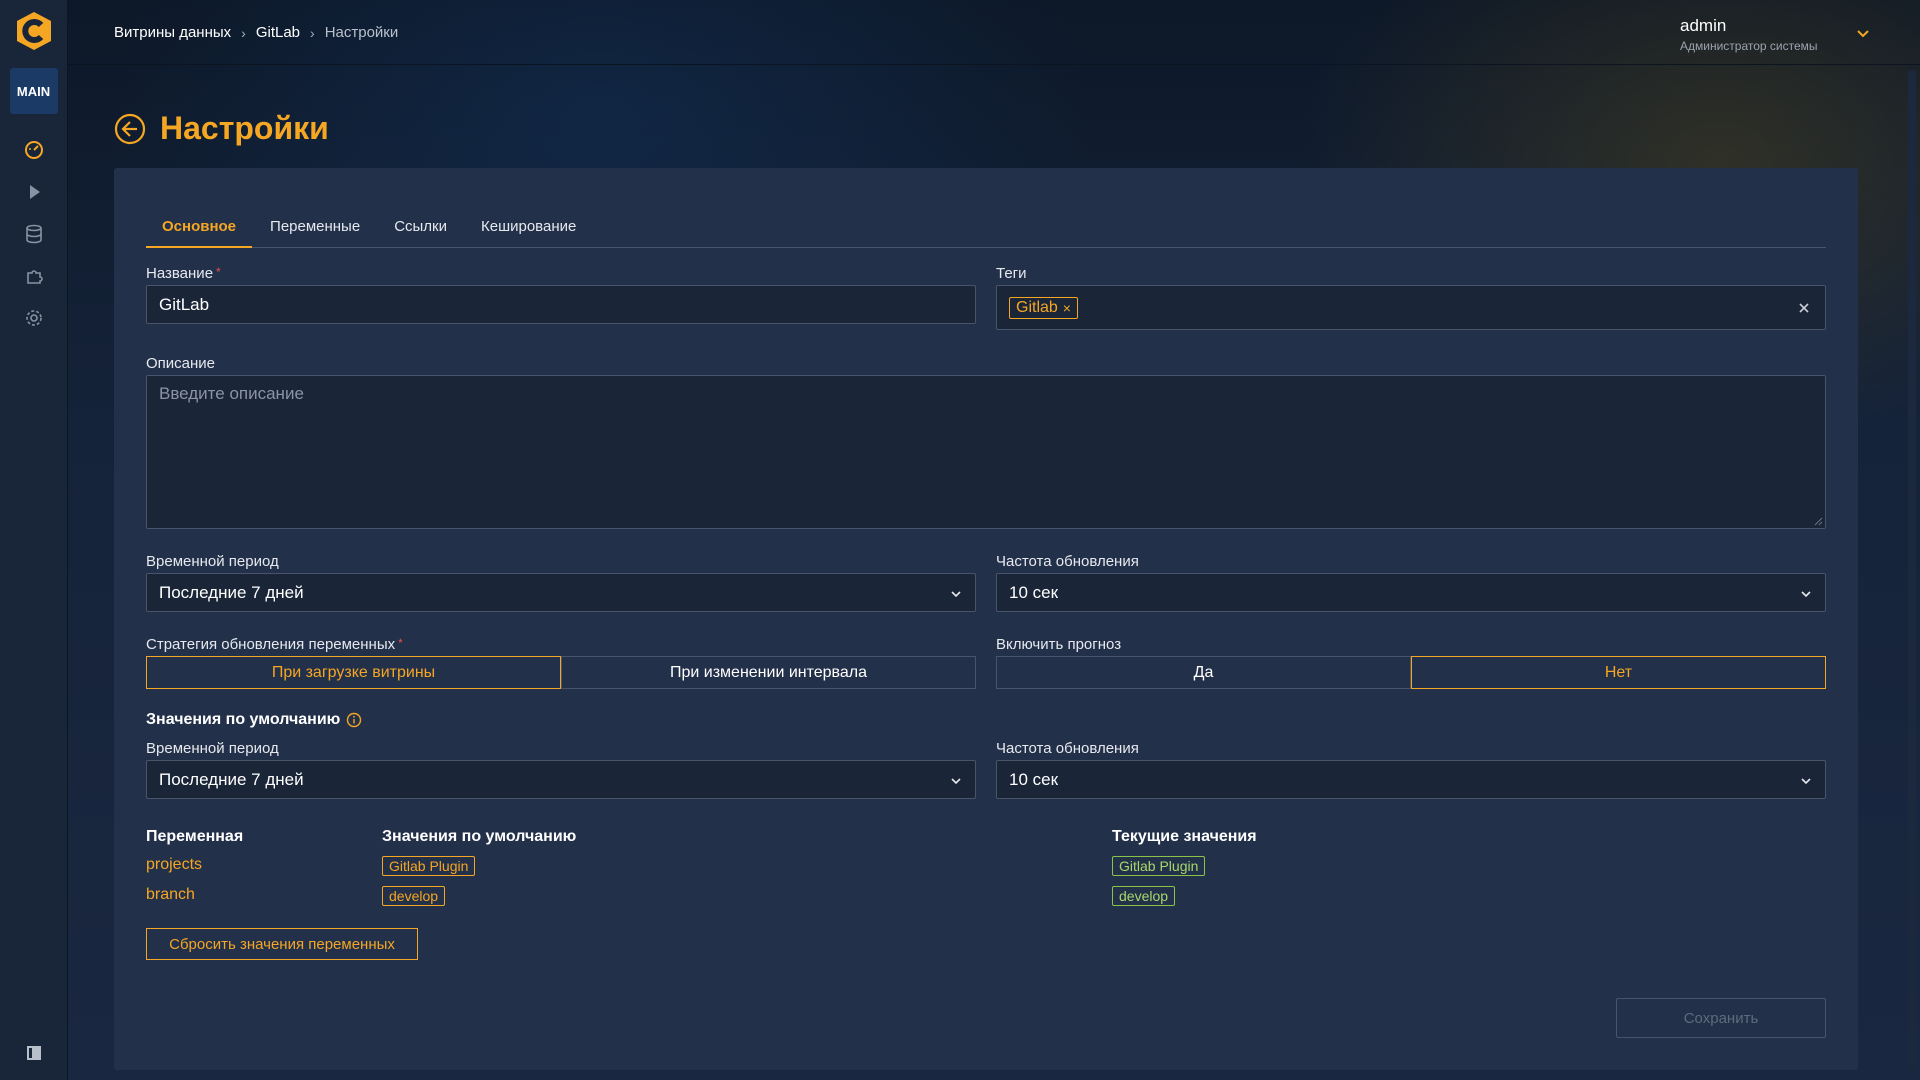 Image resolution: width=1920 pixels, height=1080 pixels. What do you see at coordinates (274, 644) in the screenshot?
I see `strategy-label: Стратегия обновления переменных *` at bounding box center [274, 644].